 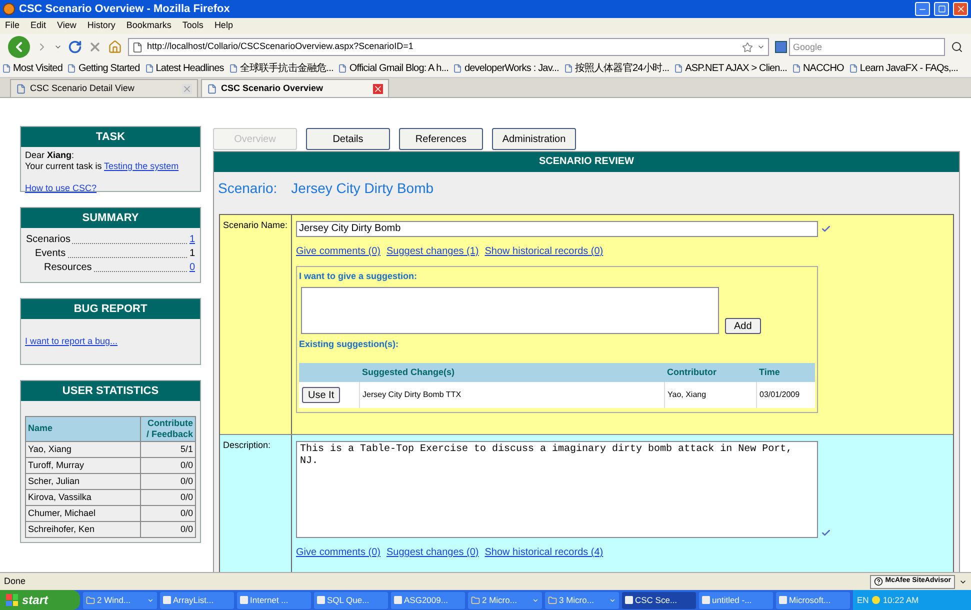 What do you see at coordinates (95, 47) in the screenshot?
I see `stop-icon` at bounding box center [95, 47].